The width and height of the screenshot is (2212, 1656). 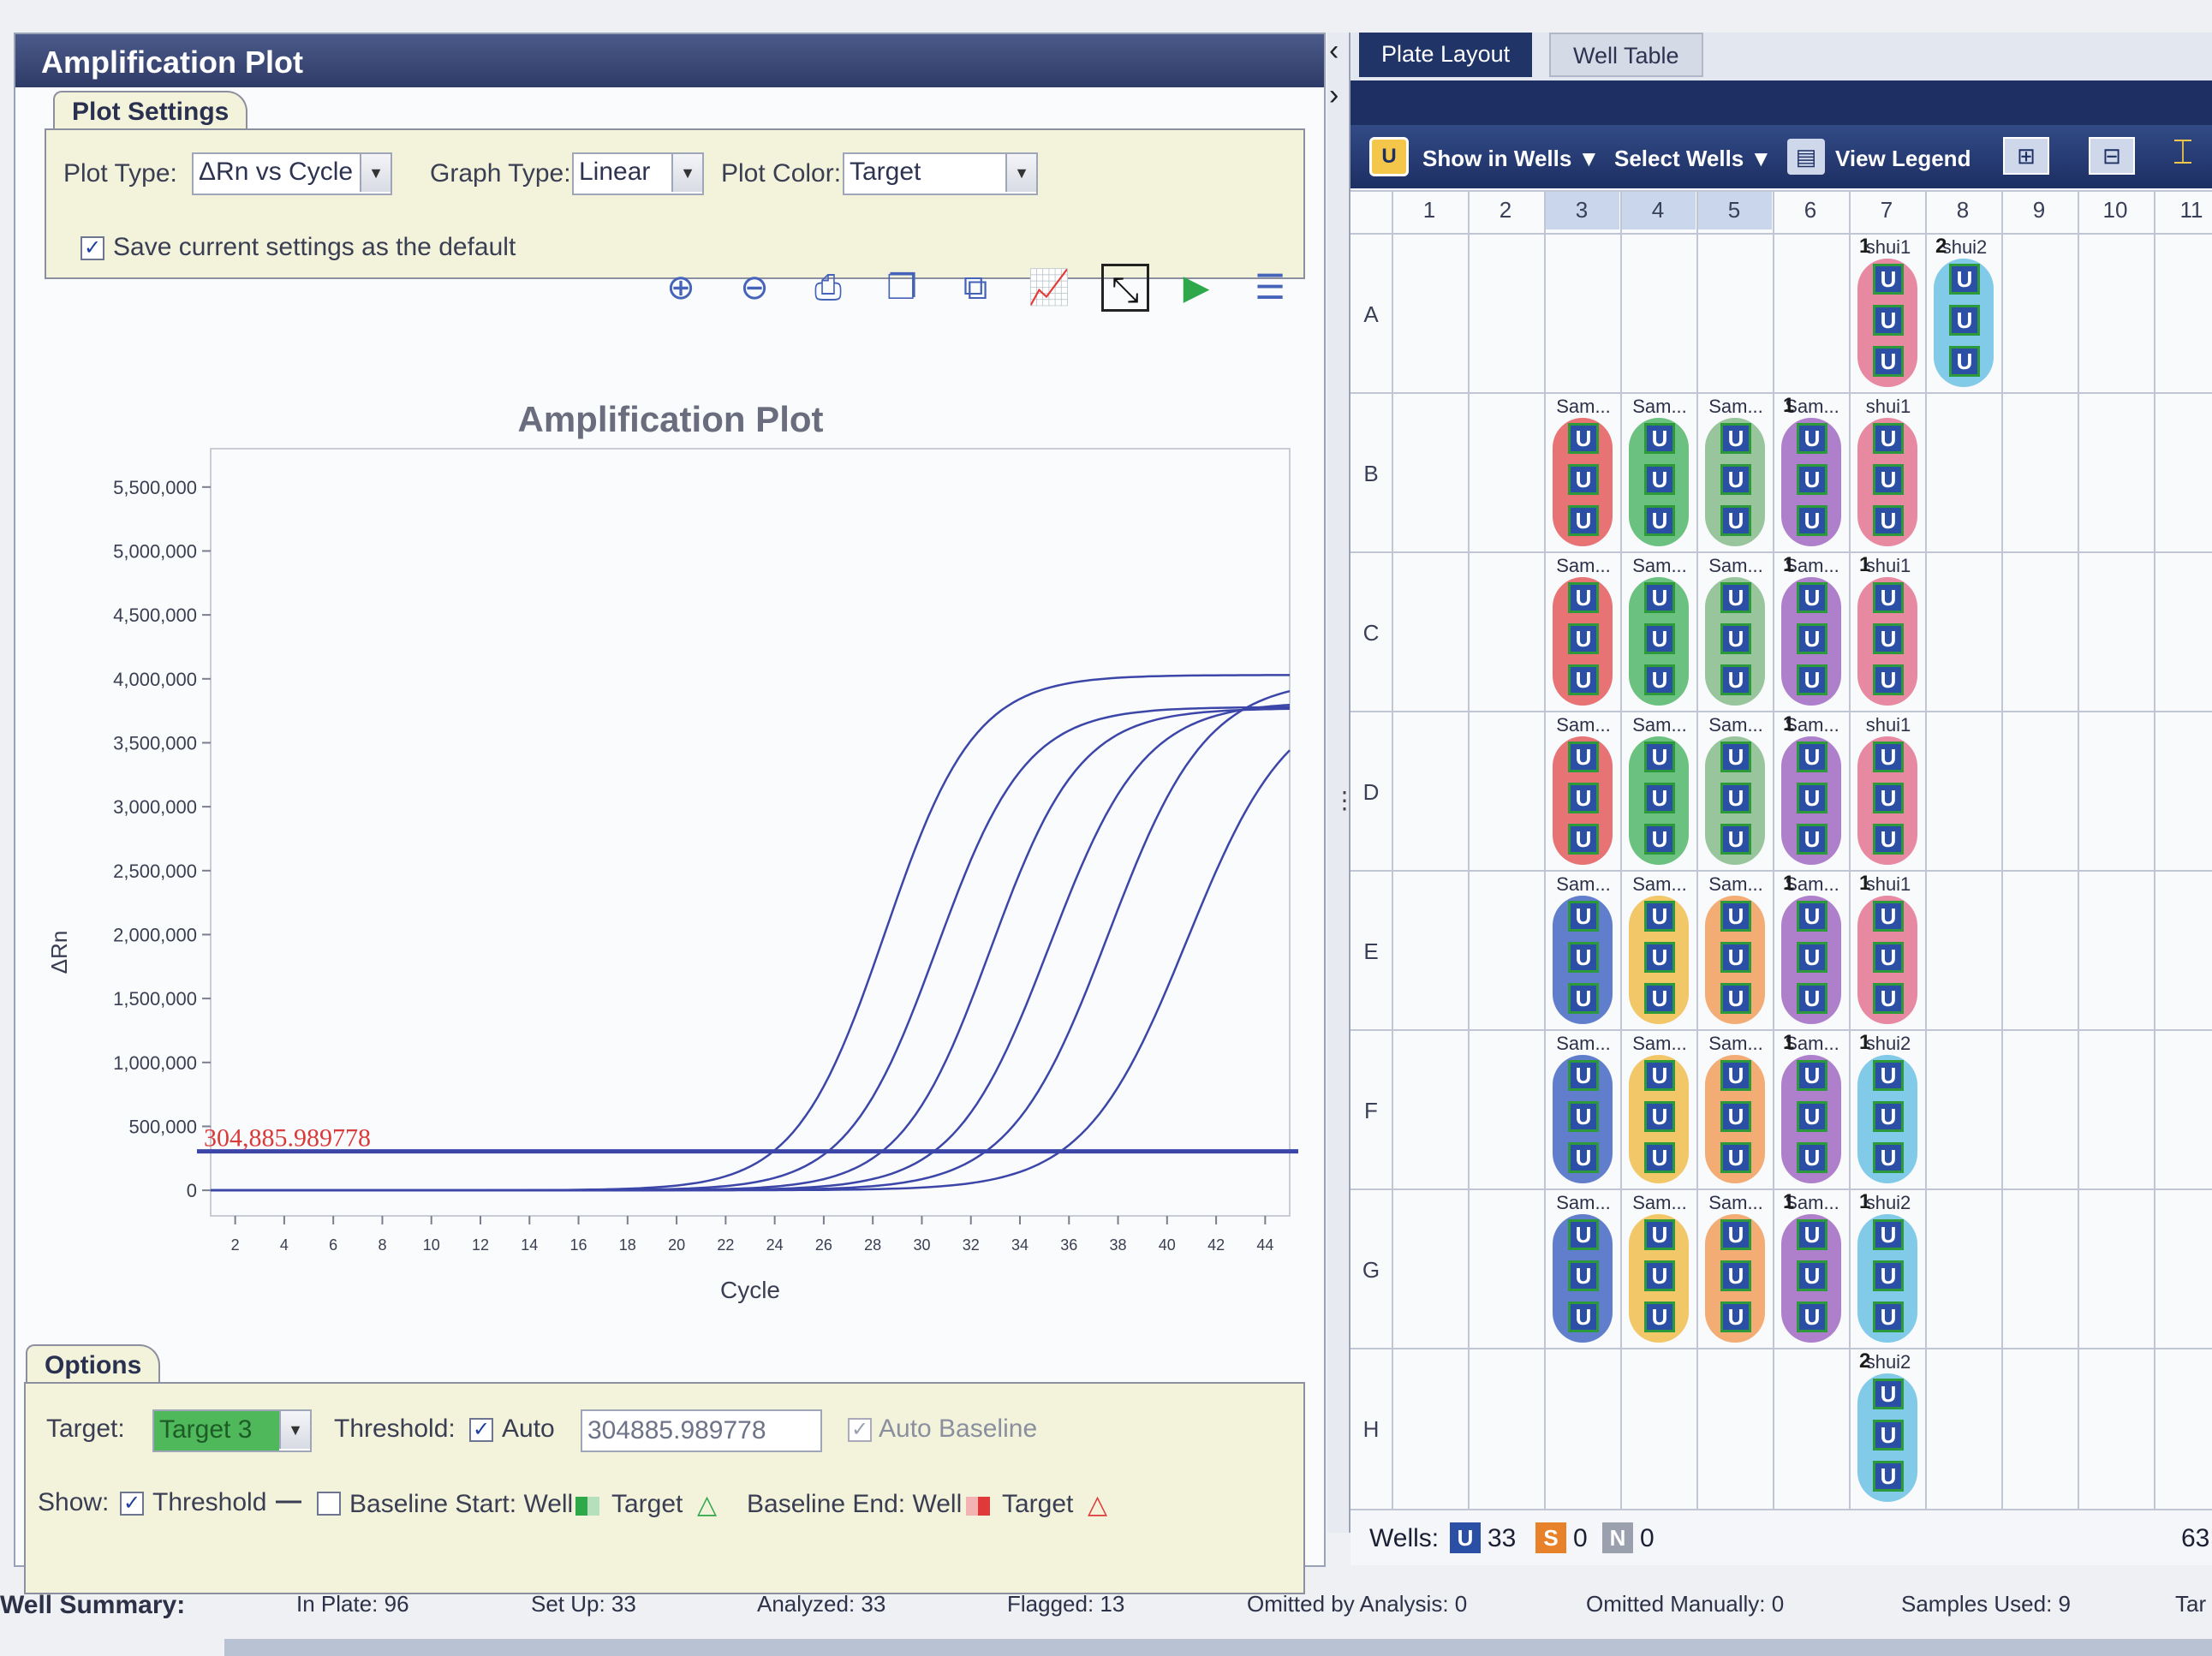 What do you see at coordinates (232, 1431) in the screenshot?
I see `target-select: Target 3 ▼` at bounding box center [232, 1431].